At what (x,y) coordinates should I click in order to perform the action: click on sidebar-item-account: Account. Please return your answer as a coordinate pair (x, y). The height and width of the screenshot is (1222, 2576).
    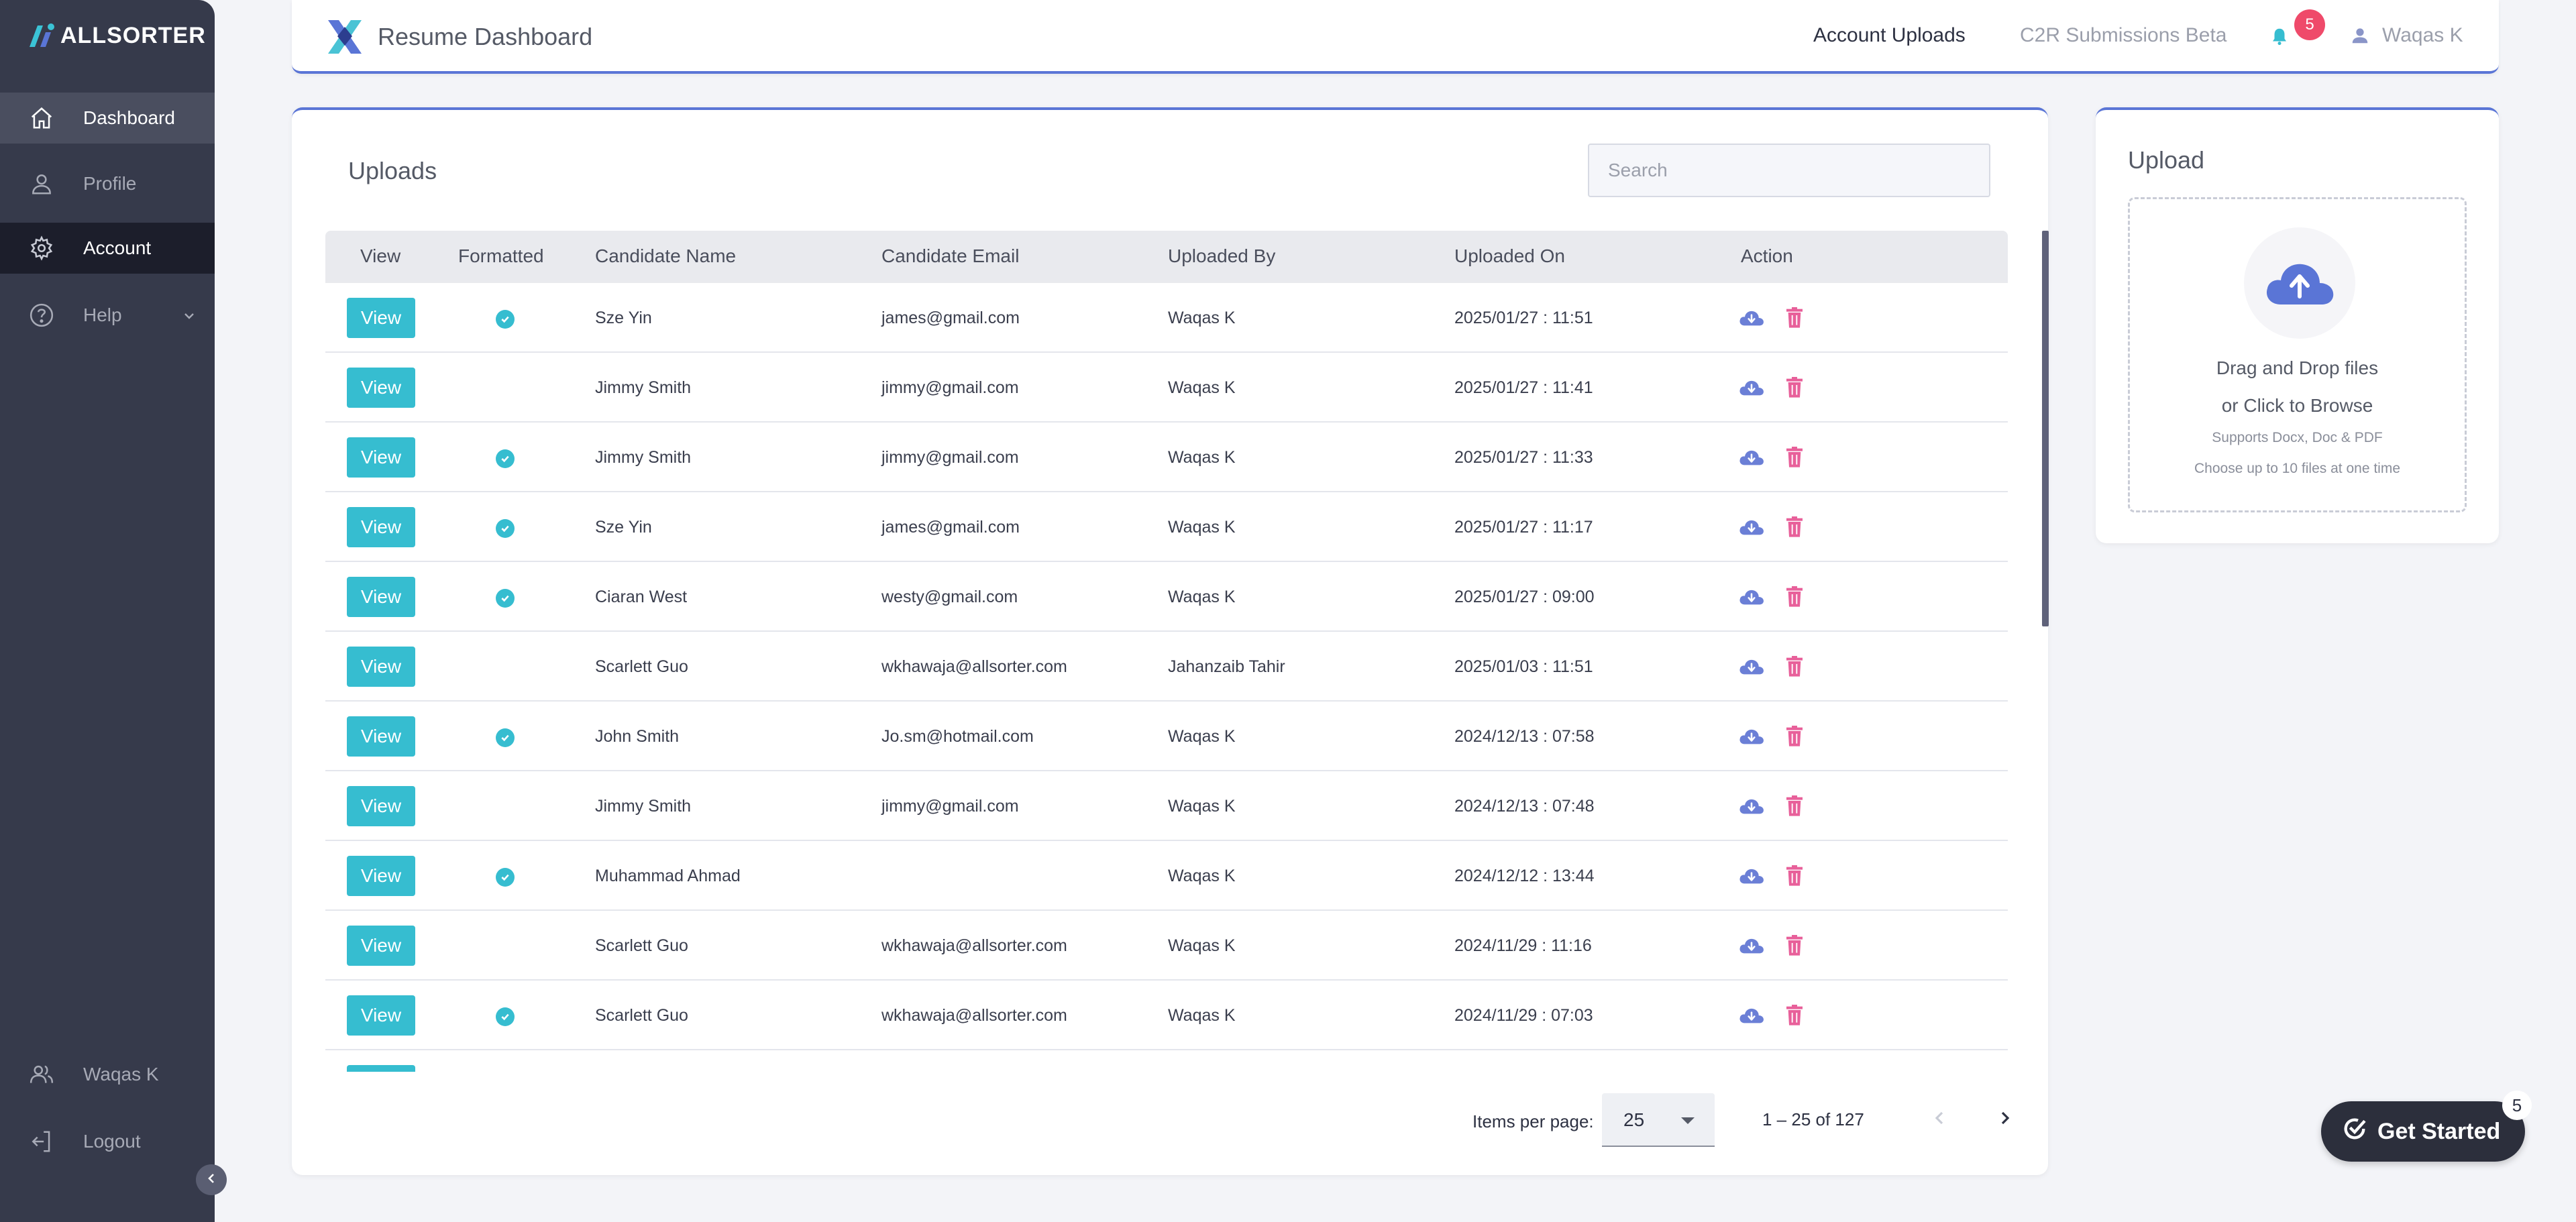
    Looking at the image, I should click on (107, 249).